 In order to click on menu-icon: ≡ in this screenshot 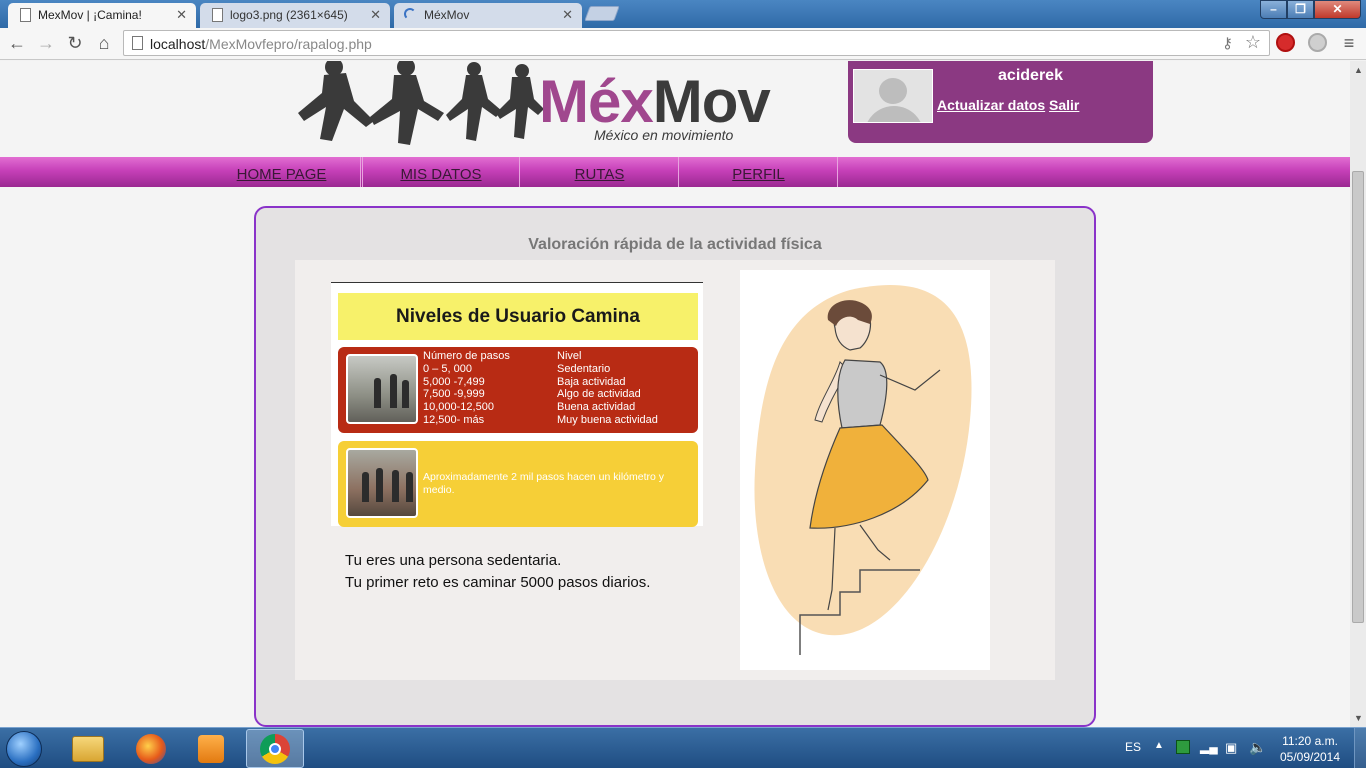, I will do `click(1349, 43)`.